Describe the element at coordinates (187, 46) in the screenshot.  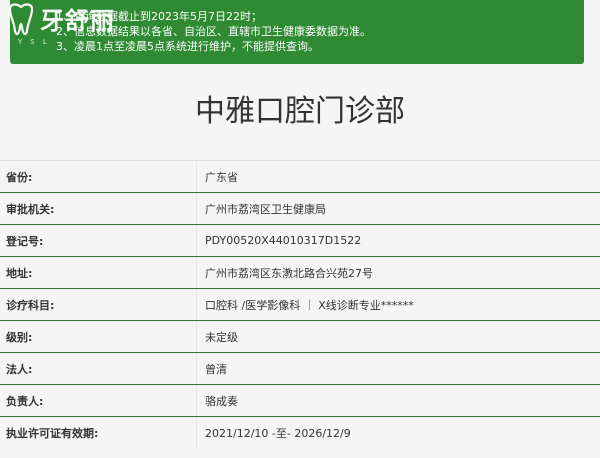
I see `notice-line-3: 3、凌晨1点至凌晨5点系统进行维护，不能提供查询。` at that location.